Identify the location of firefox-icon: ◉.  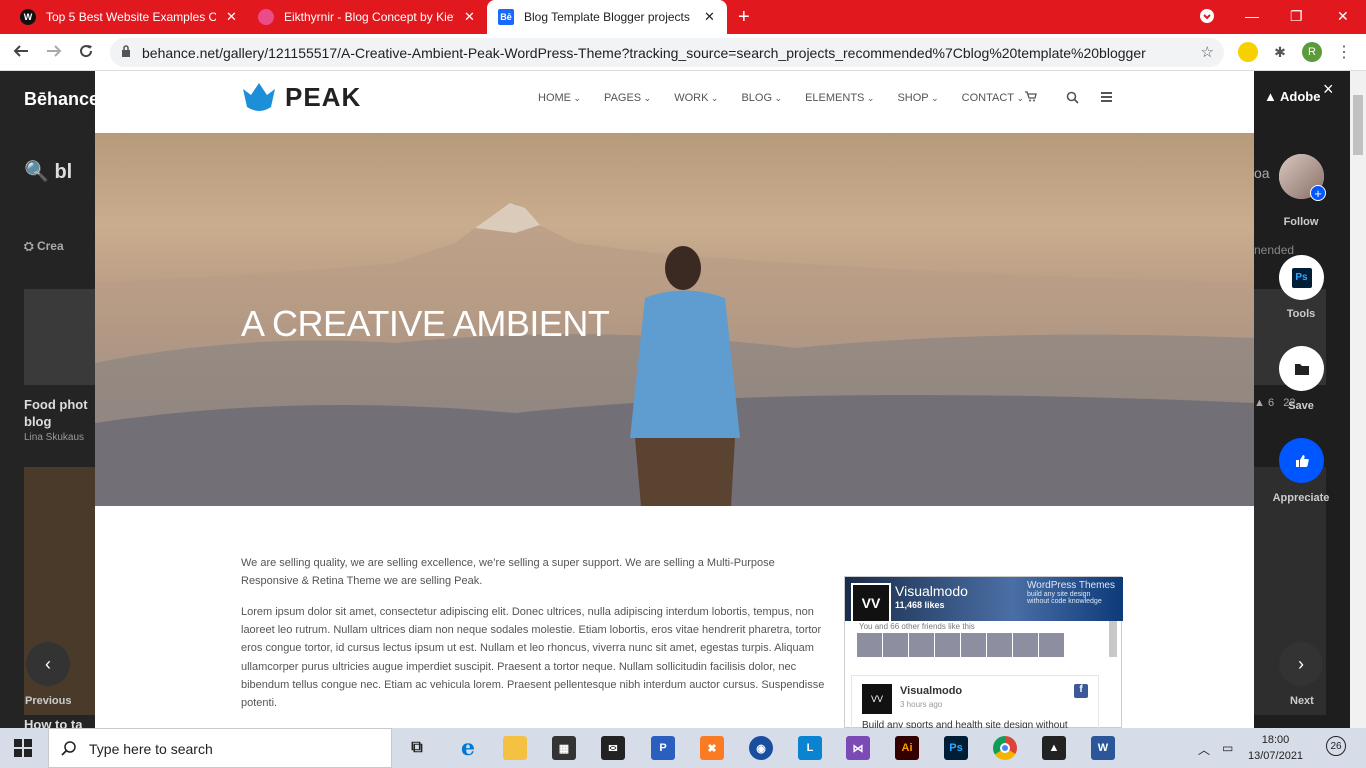
(761, 748).